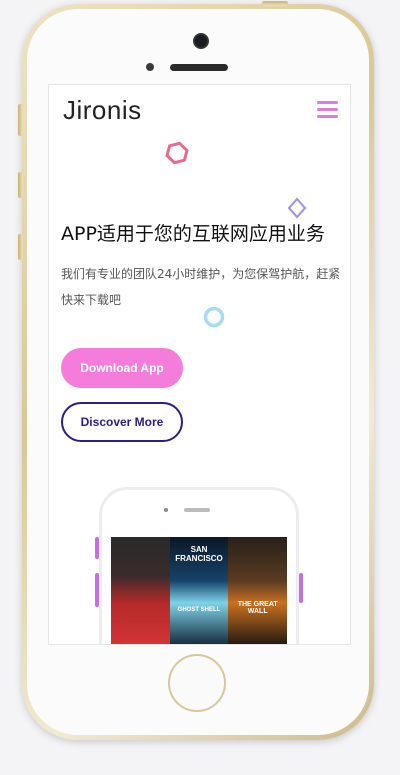 This screenshot has width=400, height=775. Describe the element at coordinates (166, 510) in the screenshot. I see `mini-phone-camera` at that location.